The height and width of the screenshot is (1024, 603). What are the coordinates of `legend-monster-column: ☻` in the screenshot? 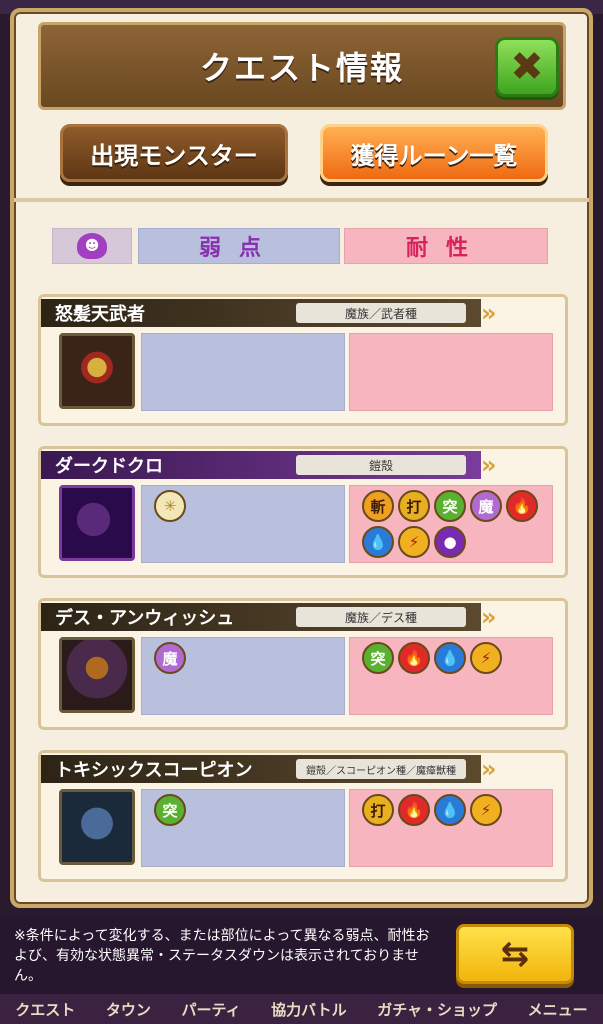 It's located at (92, 246).